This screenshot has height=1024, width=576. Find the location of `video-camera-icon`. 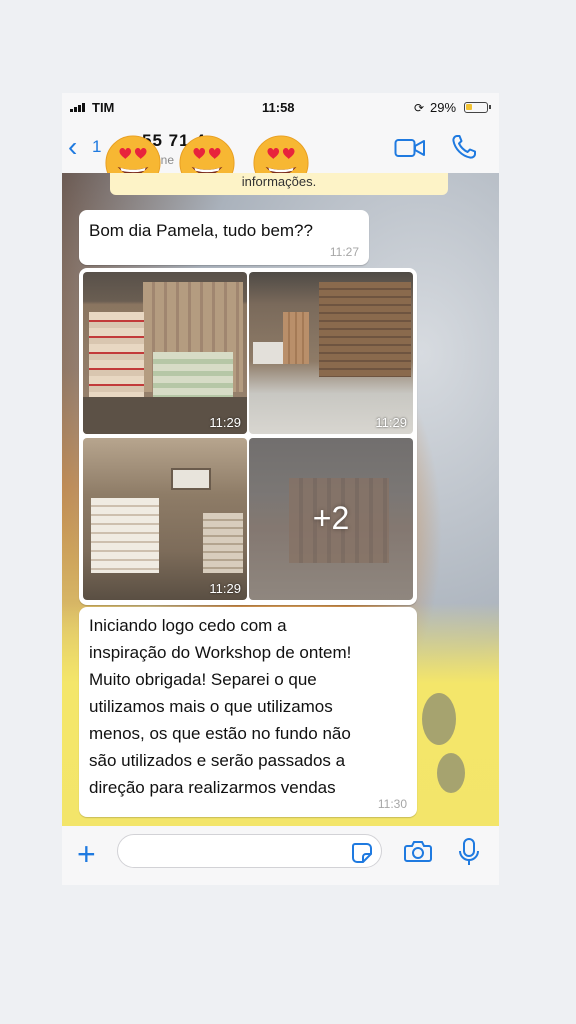

video-camera-icon is located at coordinates (410, 148).